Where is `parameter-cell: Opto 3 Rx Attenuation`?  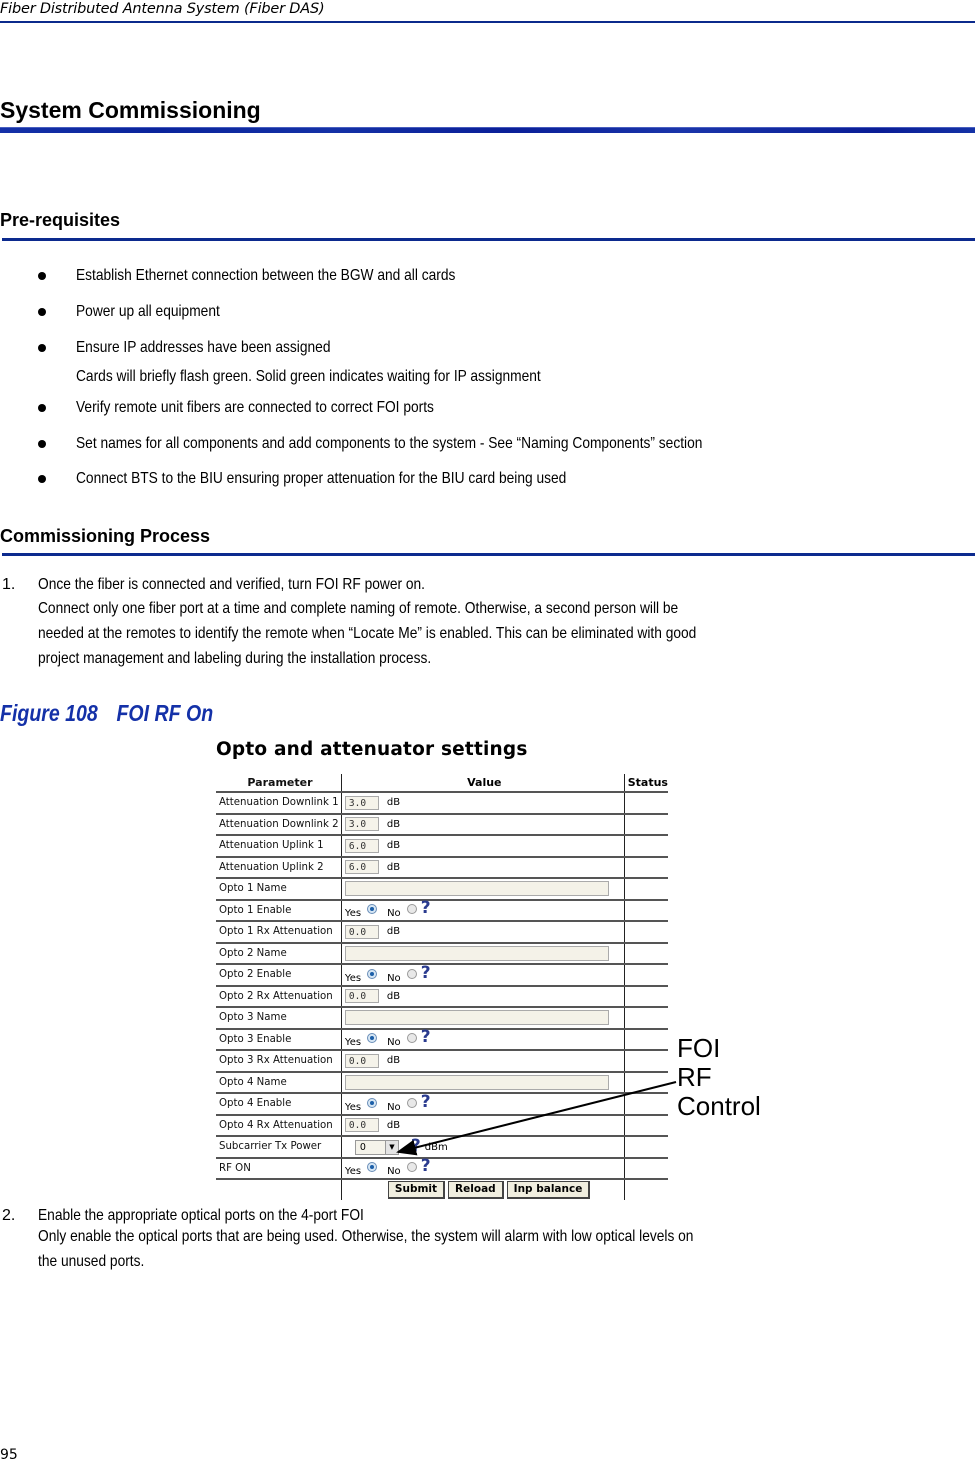 parameter-cell: Opto 3 Rx Attenuation is located at coordinates (279, 1061).